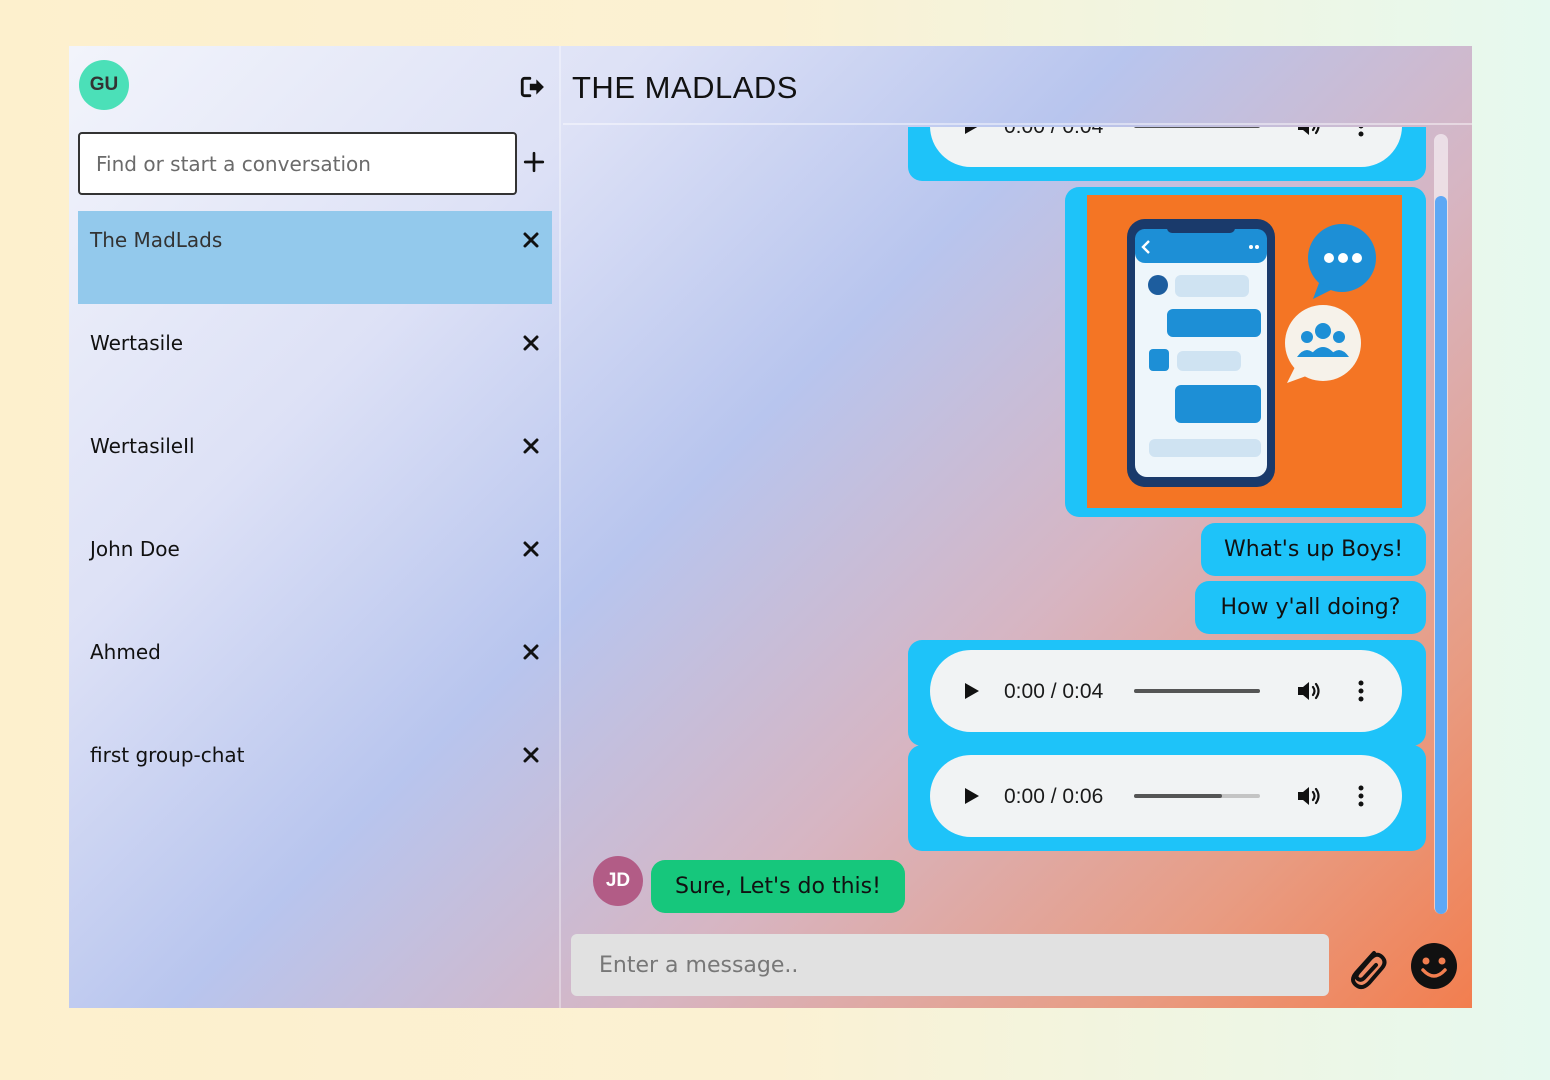  I want to click on conversation-label: The MadLads, so click(156, 240).